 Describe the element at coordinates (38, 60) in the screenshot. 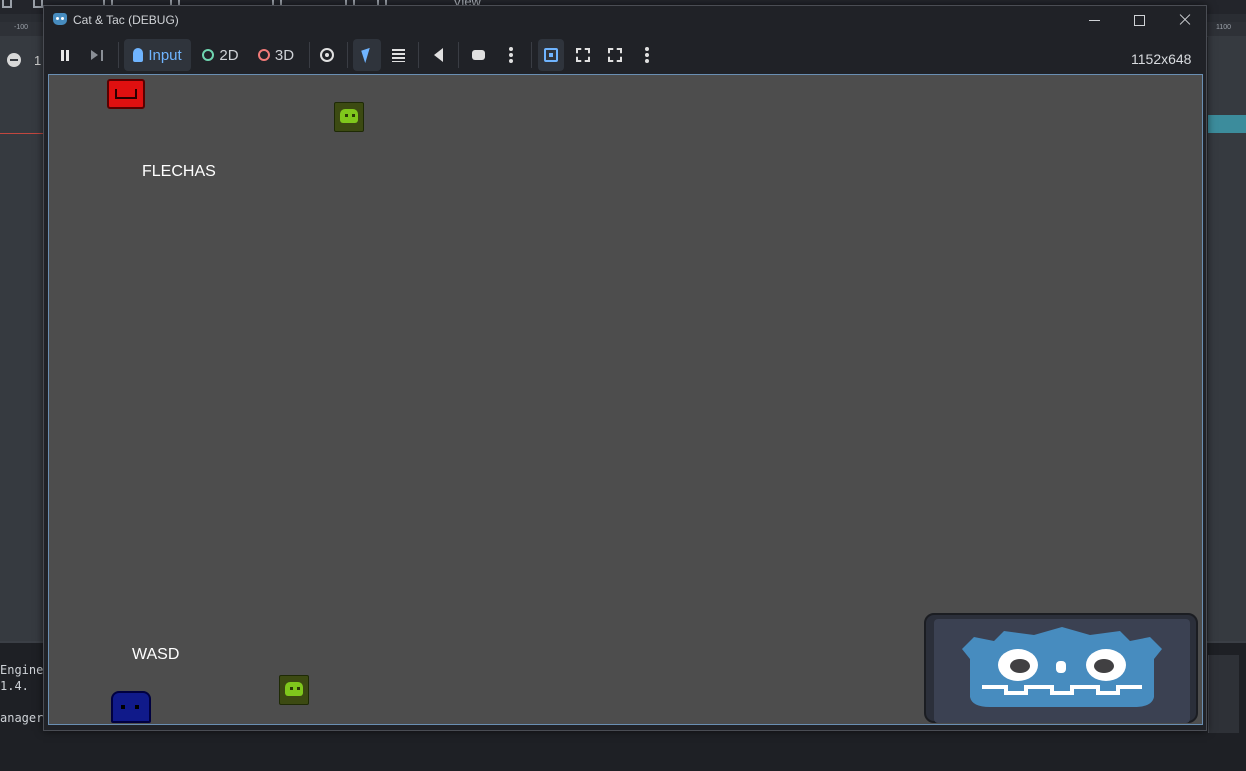

I see `zoom-value: 1` at that location.